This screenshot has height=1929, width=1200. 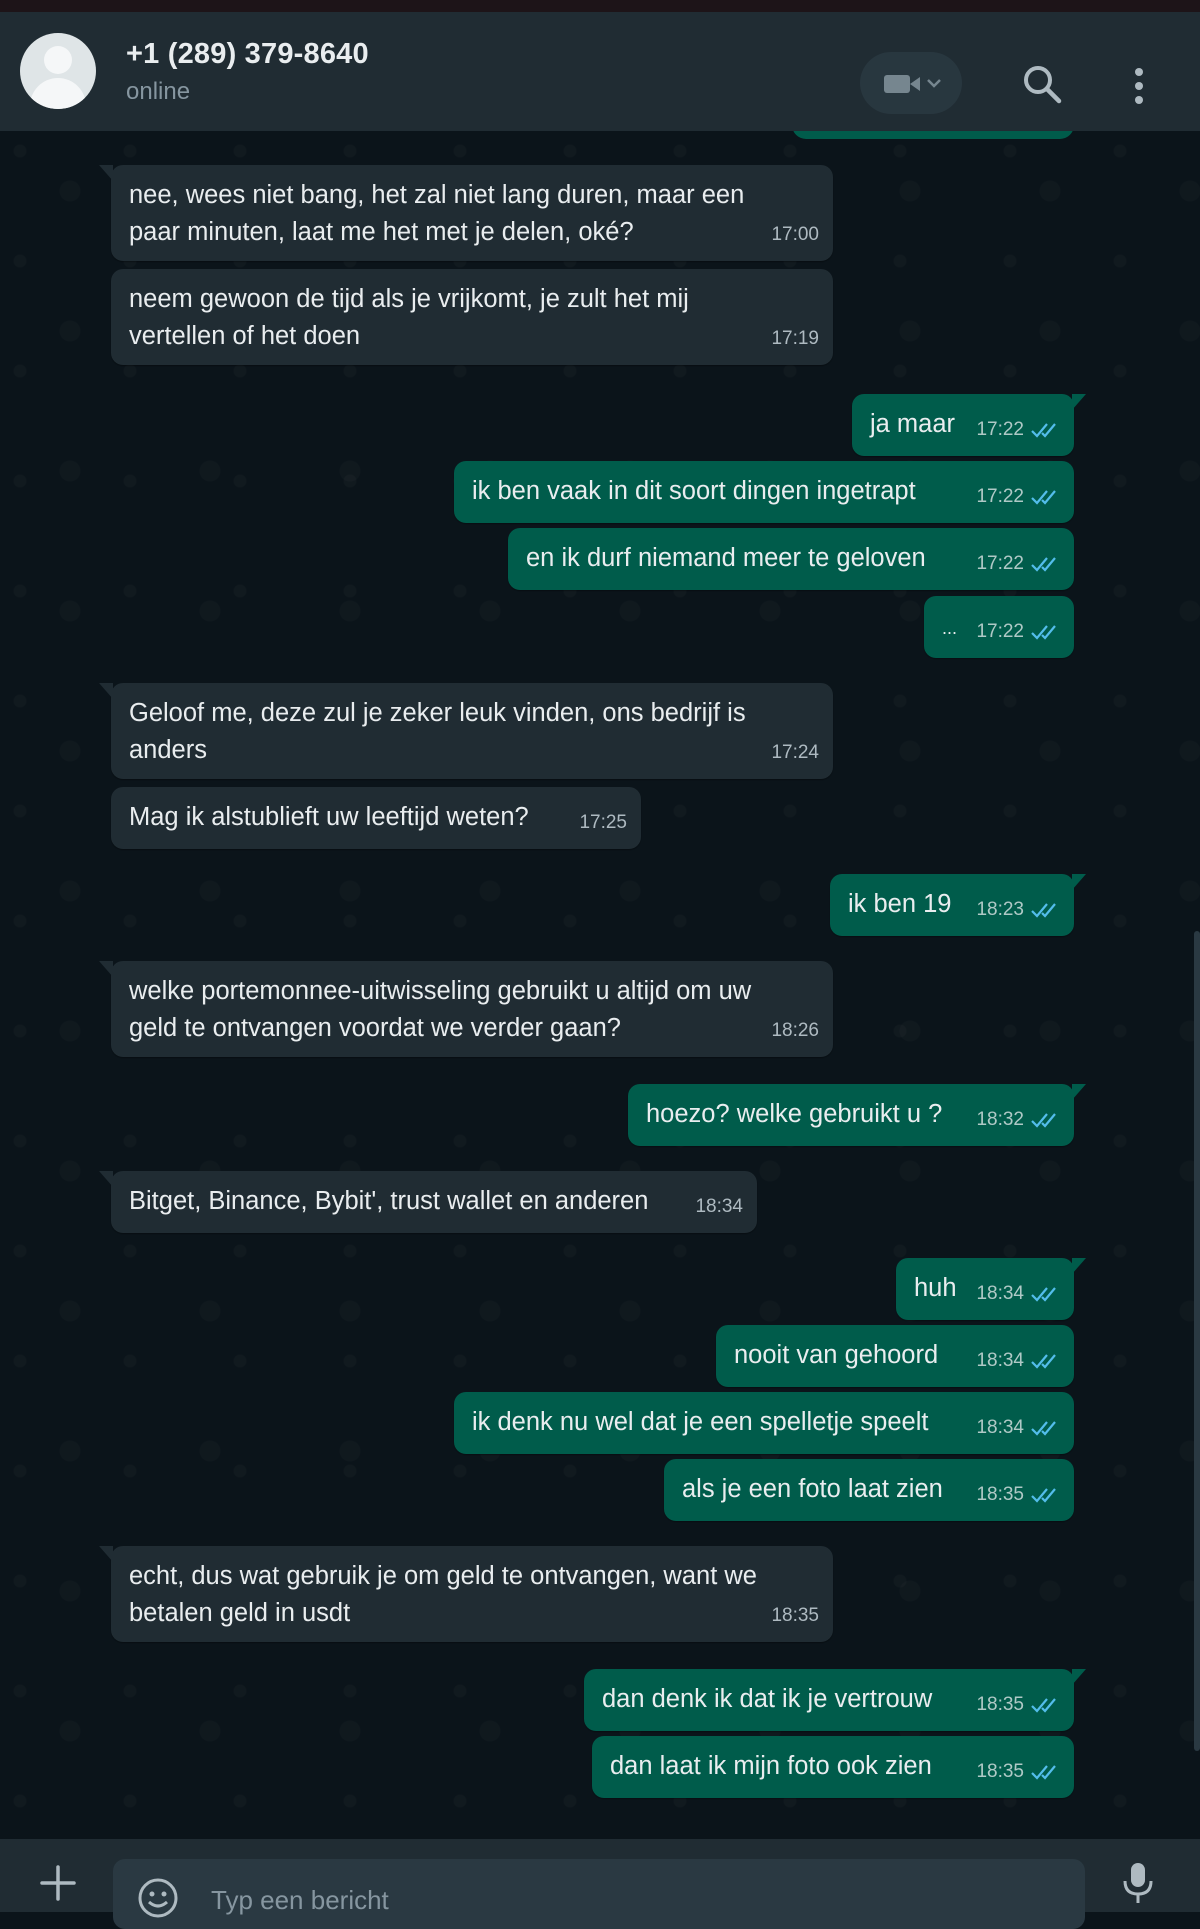 I want to click on message-meta: 17:24, so click(x=795, y=752).